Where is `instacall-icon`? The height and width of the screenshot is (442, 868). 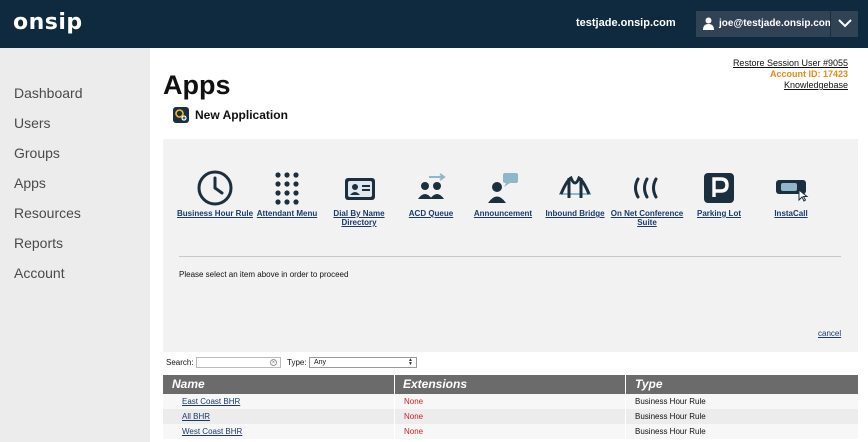
instacall-icon is located at coordinates (791, 188).